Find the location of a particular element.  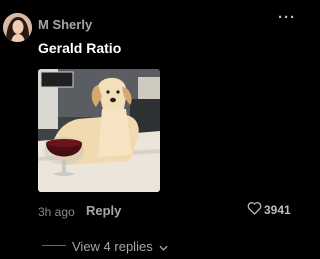

more-options-button: ··· is located at coordinates (287, 17).